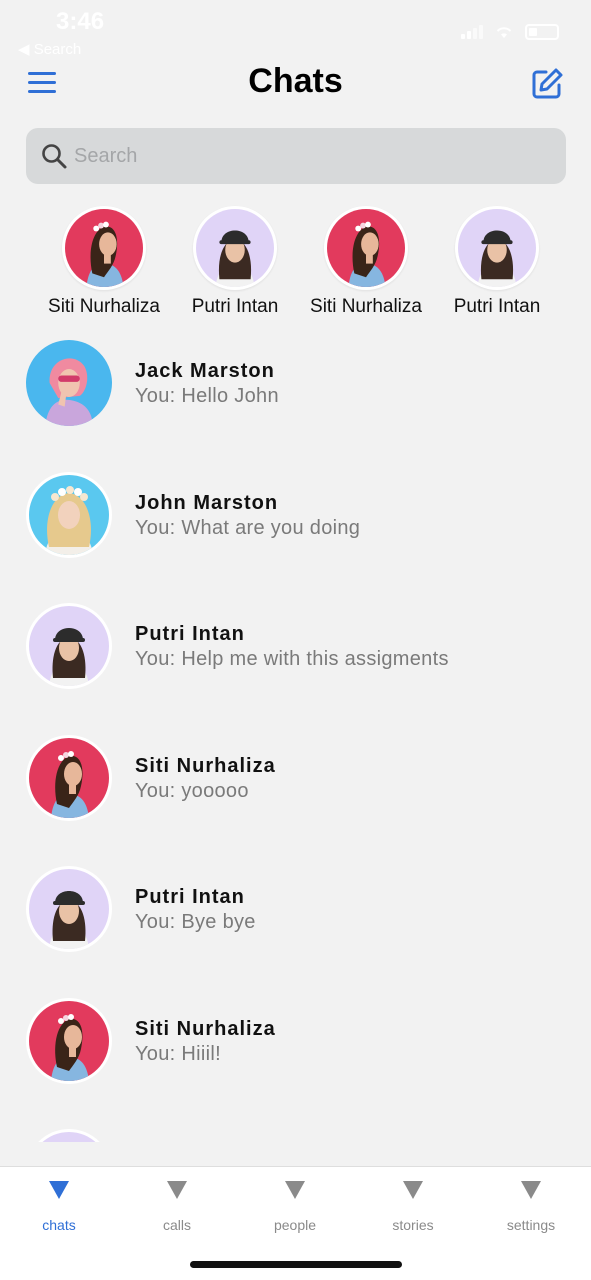 Image resolution: width=591 pixels, height=1280 pixels. What do you see at coordinates (472, 32) in the screenshot?
I see `cellular-signal-icon` at bounding box center [472, 32].